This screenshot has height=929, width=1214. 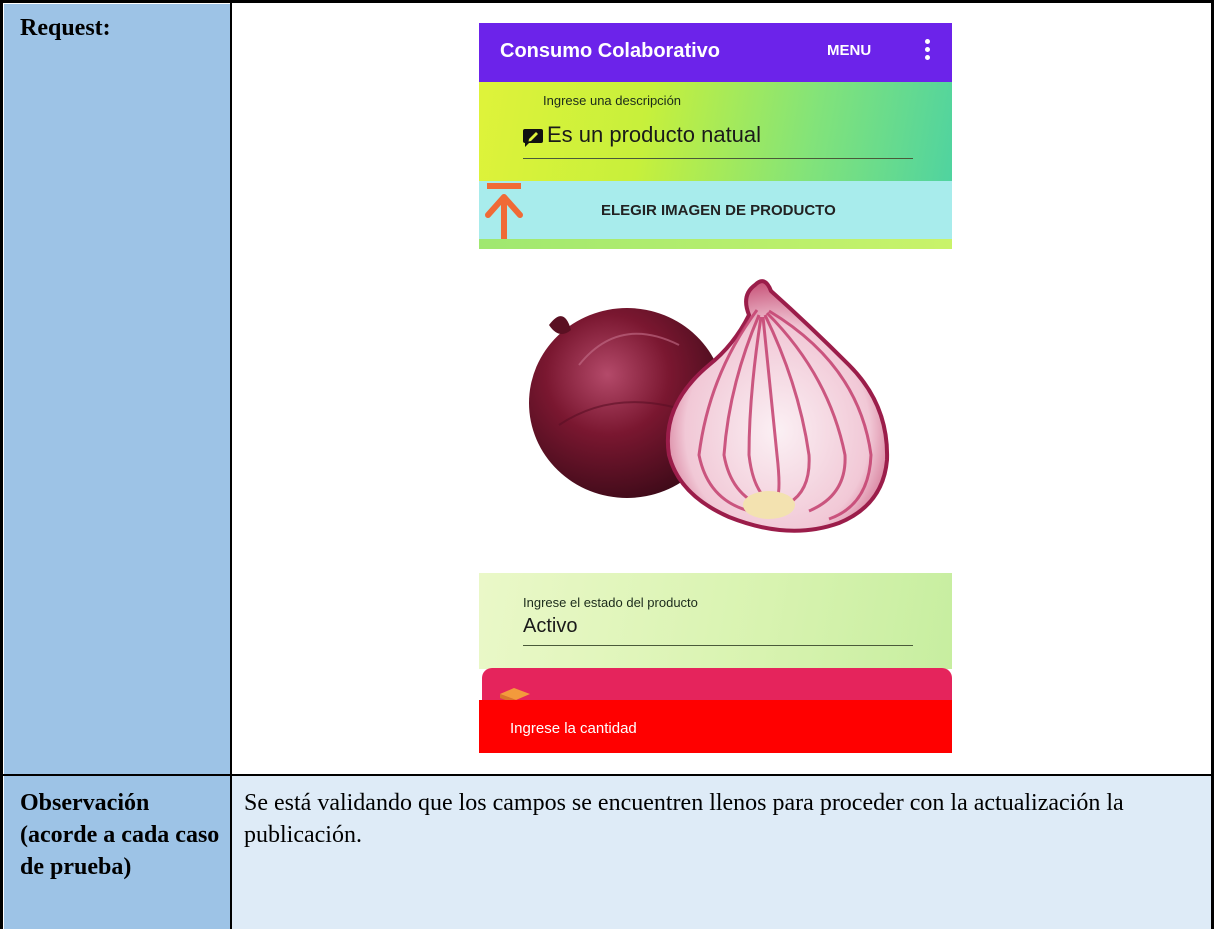 I want to click on red-onion-image, so click(x=709, y=406).